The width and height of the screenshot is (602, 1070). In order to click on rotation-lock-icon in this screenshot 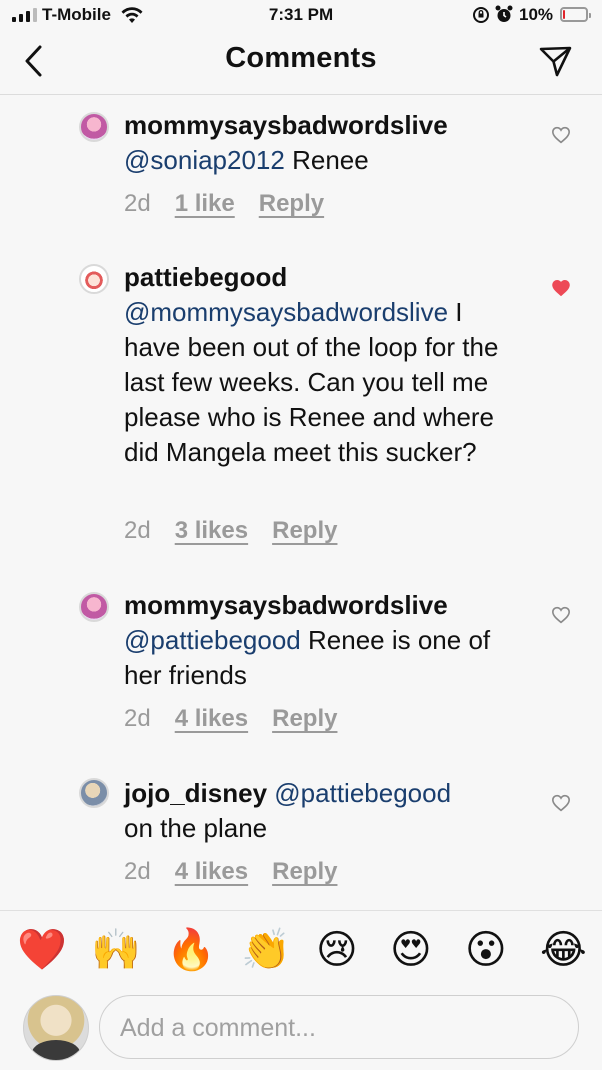, I will do `click(481, 15)`.